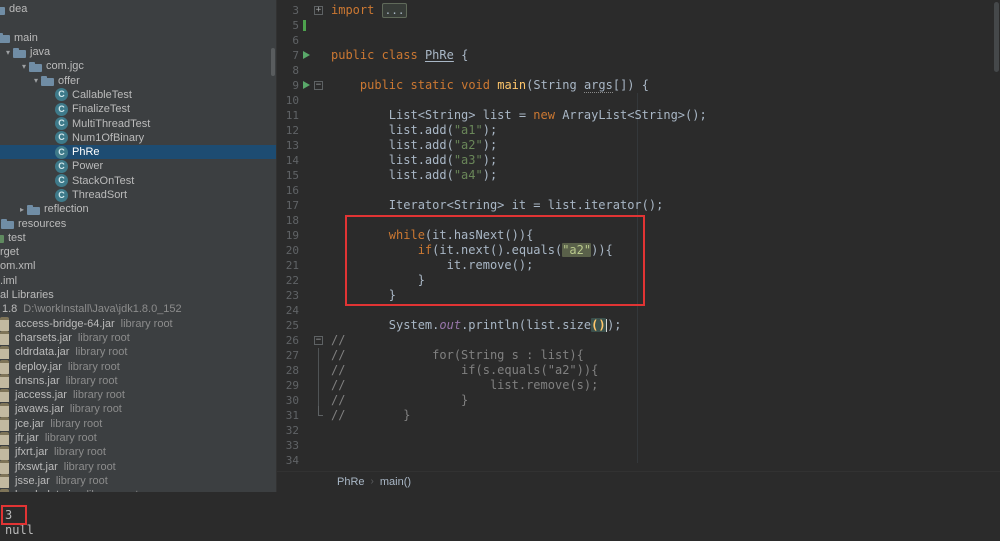  Describe the element at coordinates (638, 160) in the screenshot. I see `code-line: 14 list.add("a3");` at that location.